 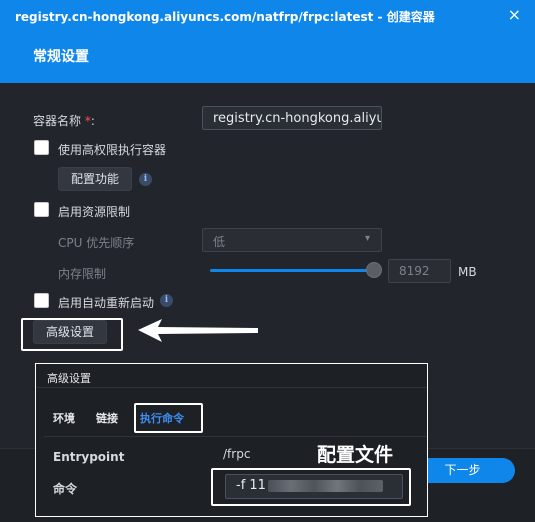 What do you see at coordinates (106, 303) in the screenshot?
I see `auto-restart-label: 启用自动重新启动` at bounding box center [106, 303].